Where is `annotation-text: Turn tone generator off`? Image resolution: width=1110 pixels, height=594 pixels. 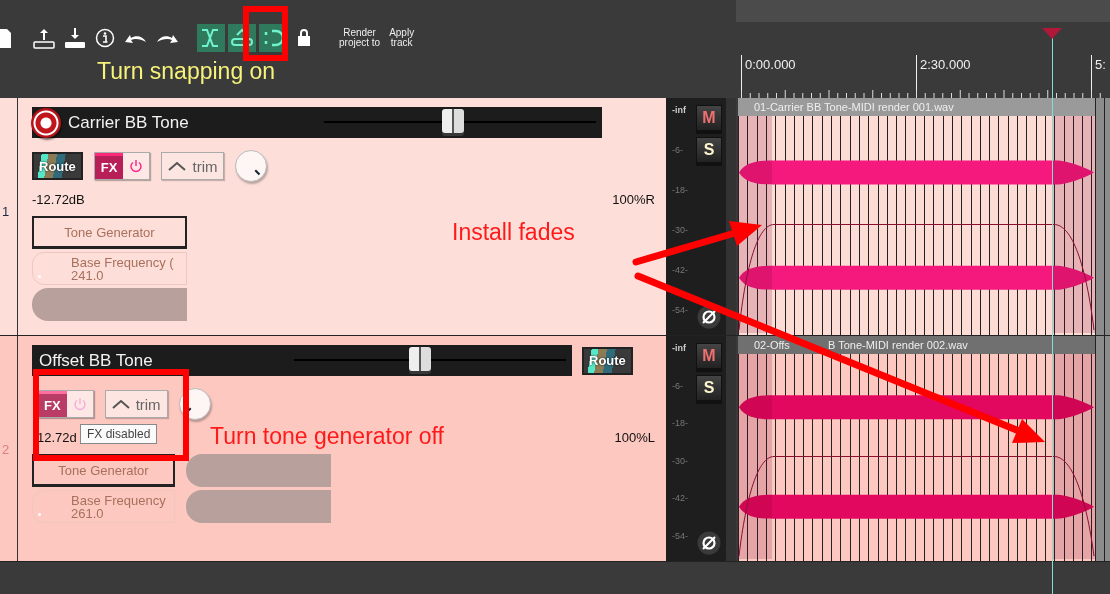
annotation-text: Turn tone generator off is located at coordinates (327, 436).